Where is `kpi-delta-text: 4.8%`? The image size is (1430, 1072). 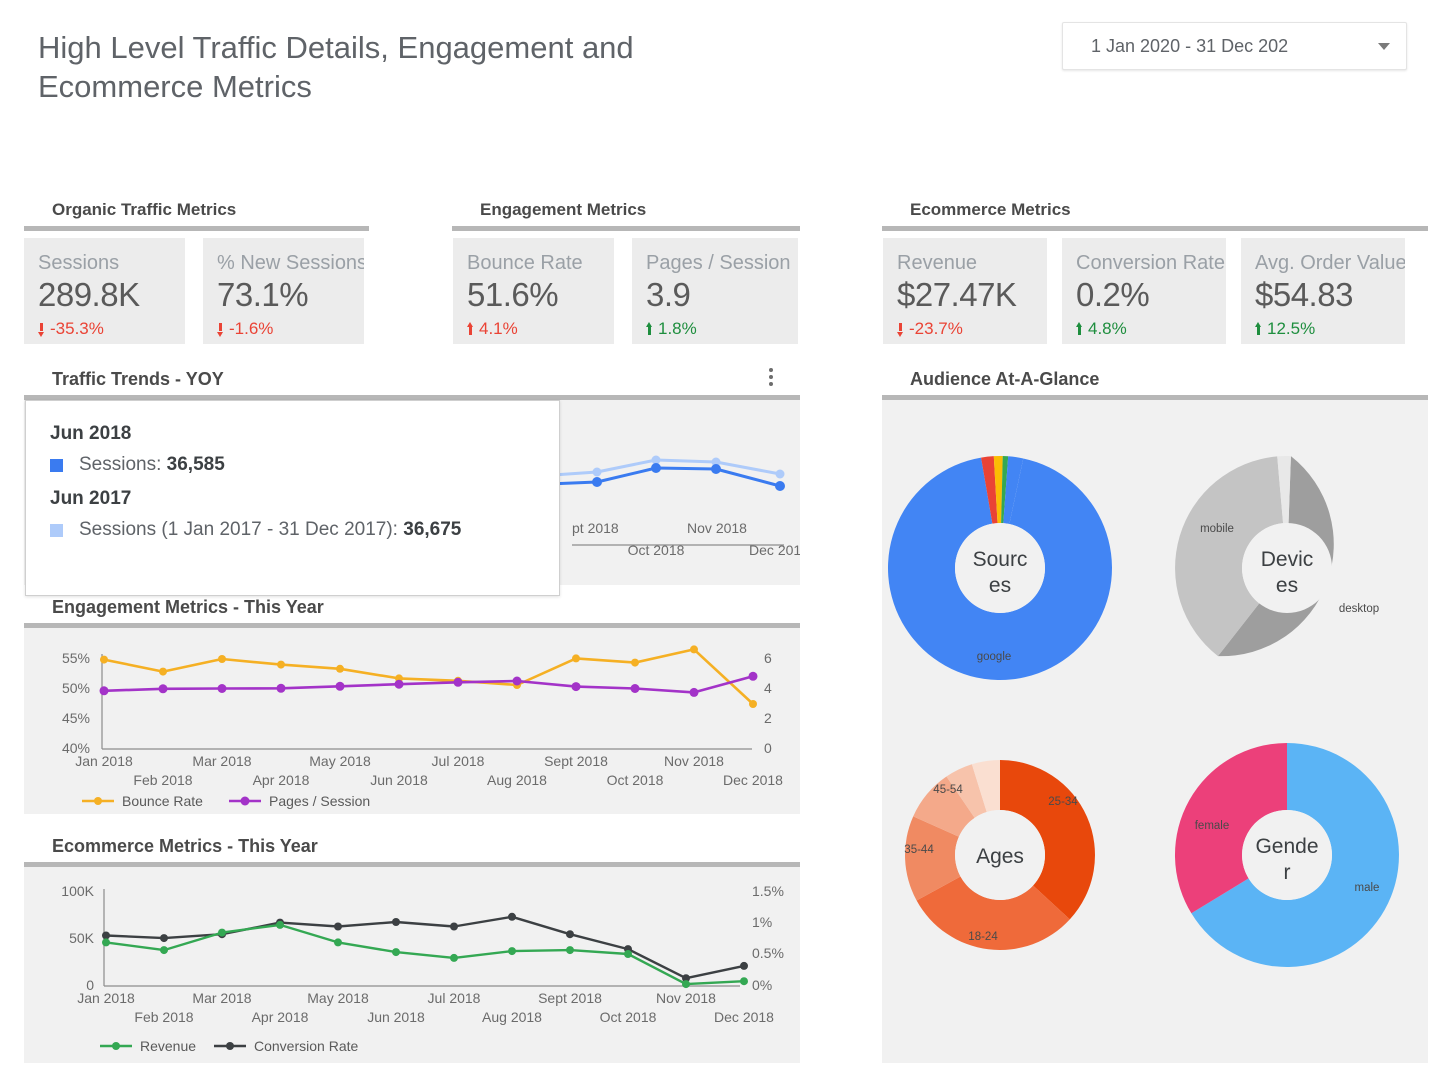 kpi-delta-text: 4.8% is located at coordinates (1107, 328).